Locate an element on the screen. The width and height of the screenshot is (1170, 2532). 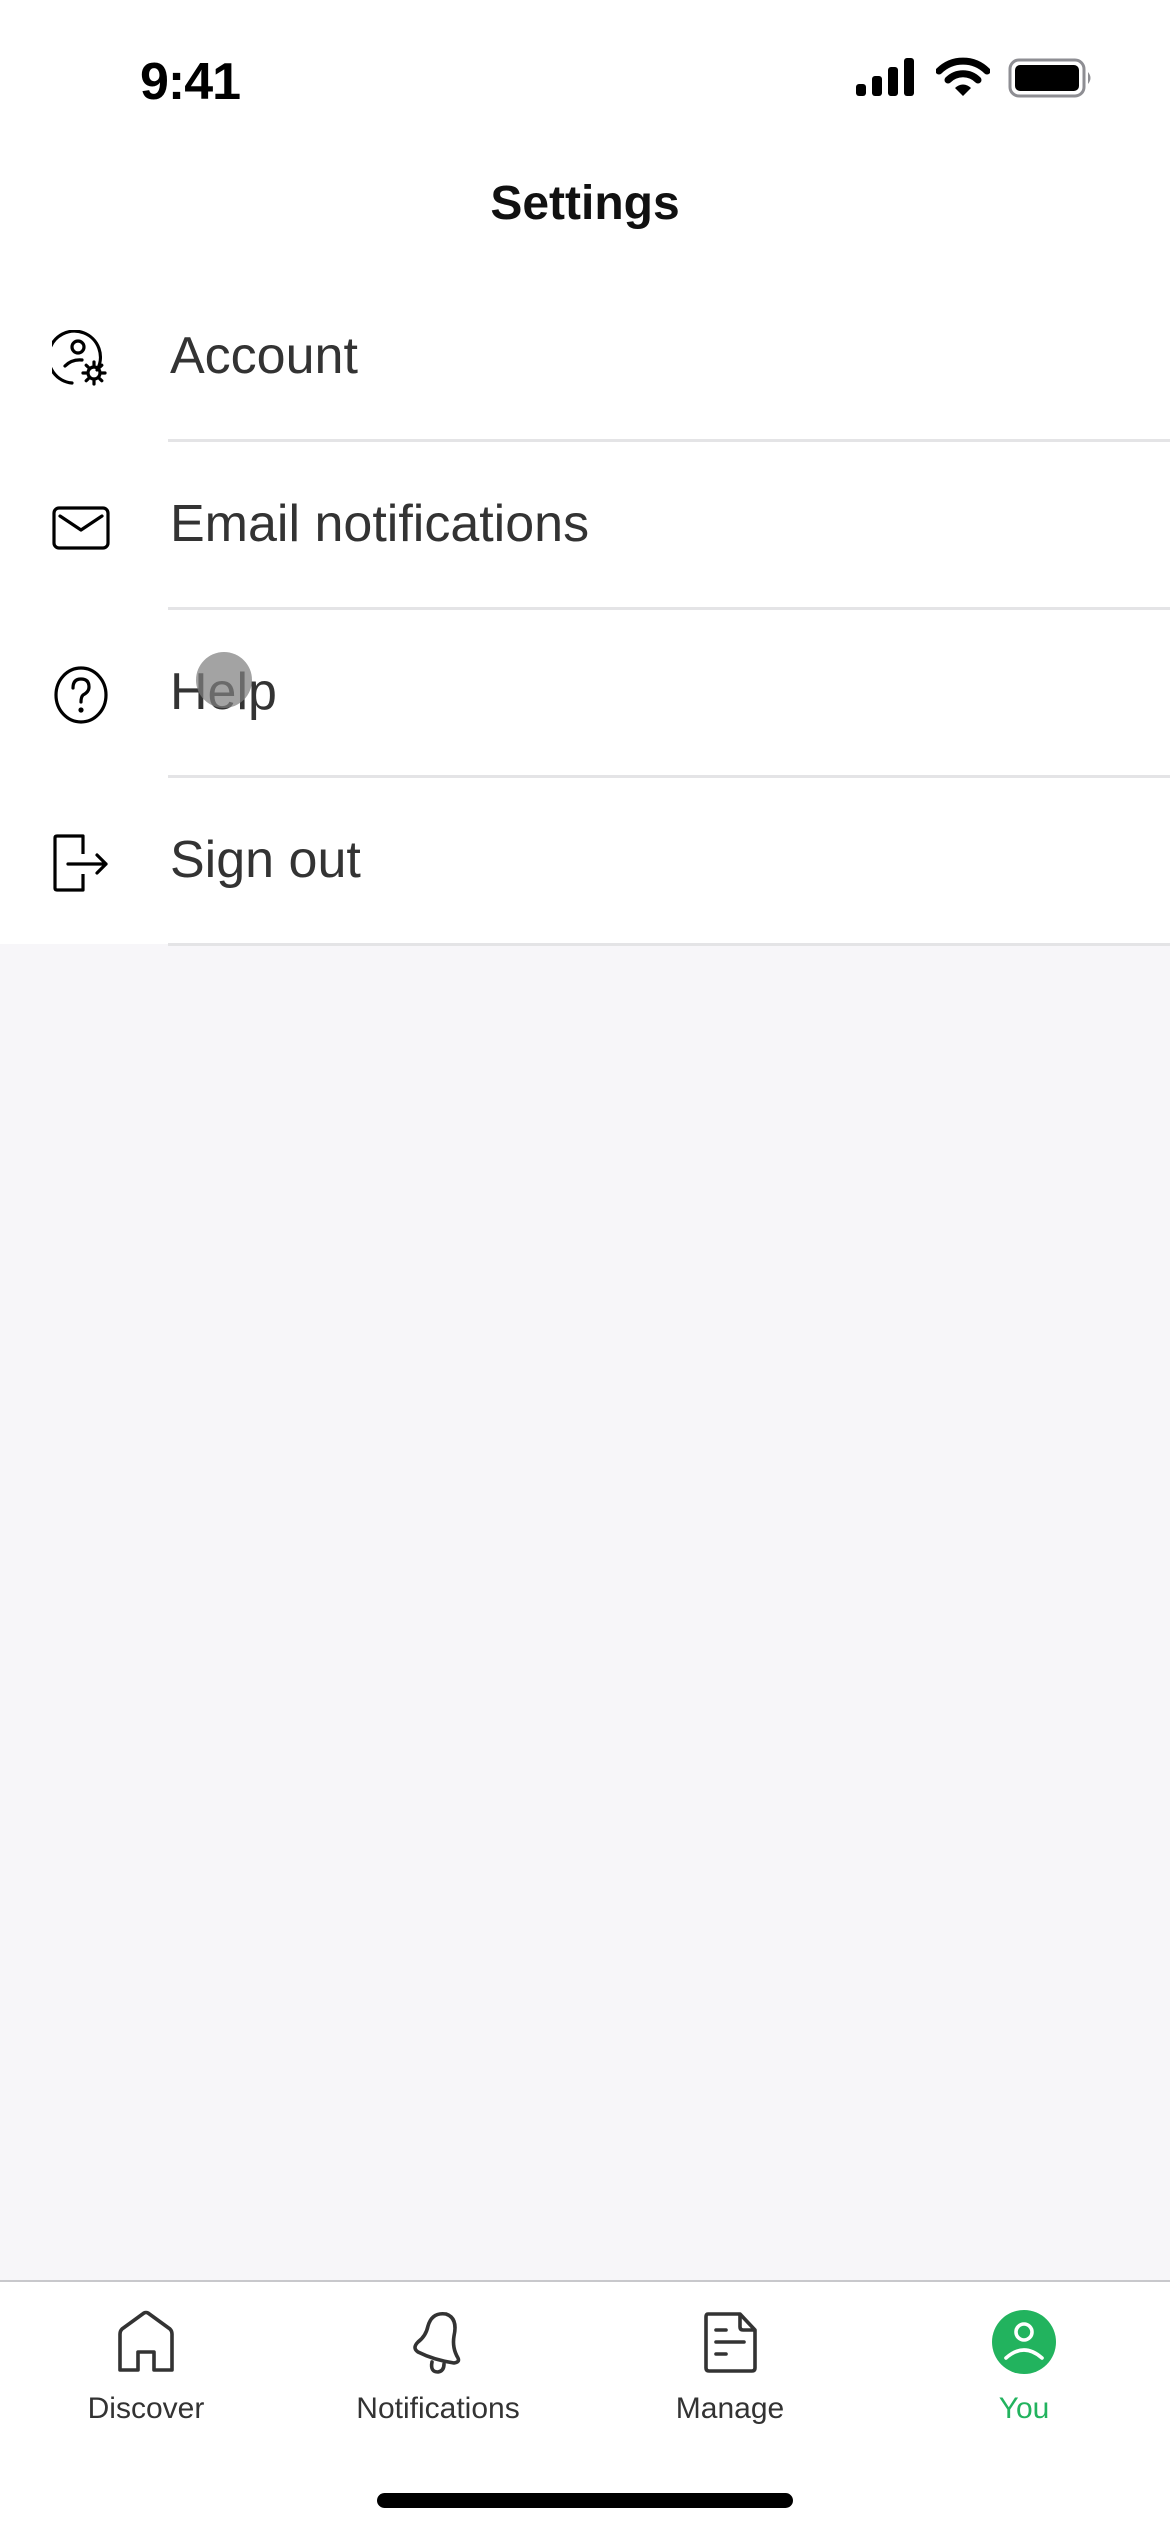
tab-discover: Discover is located at coordinates (146, 2367).